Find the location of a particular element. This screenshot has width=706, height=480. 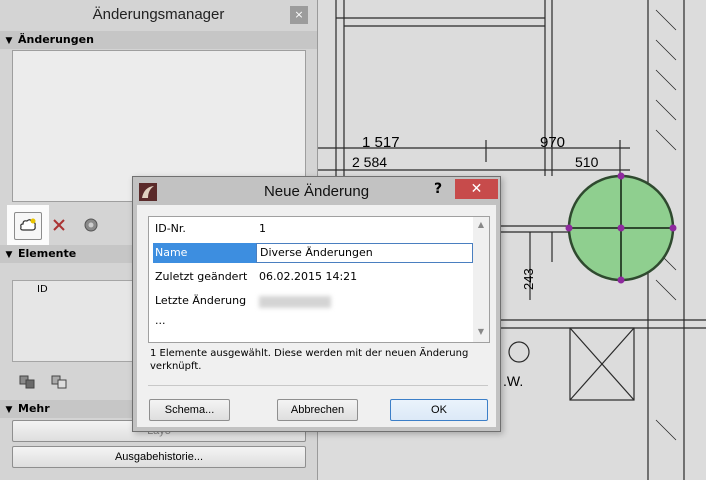

cloud-settings-icon is located at coordinates (91, 225).